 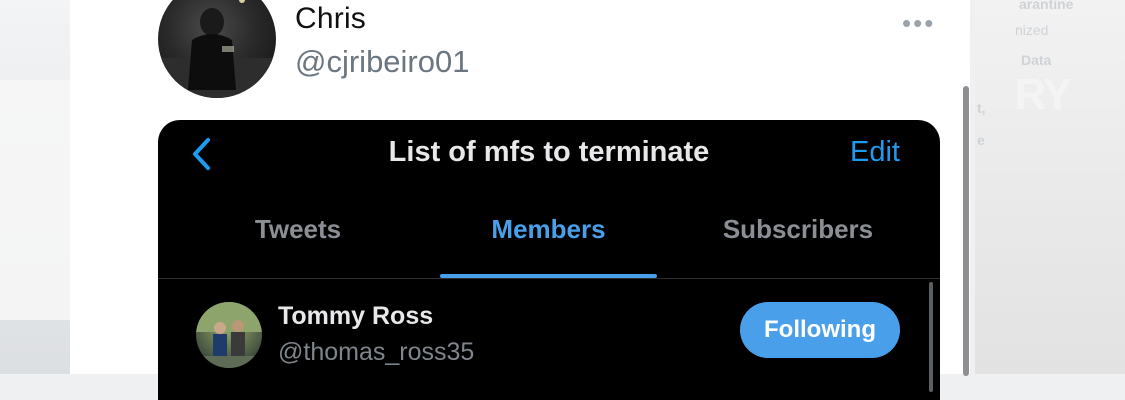 What do you see at coordinates (1050, 187) in the screenshot?
I see `background-right: arantine nized Data RY t, e` at bounding box center [1050, 187].